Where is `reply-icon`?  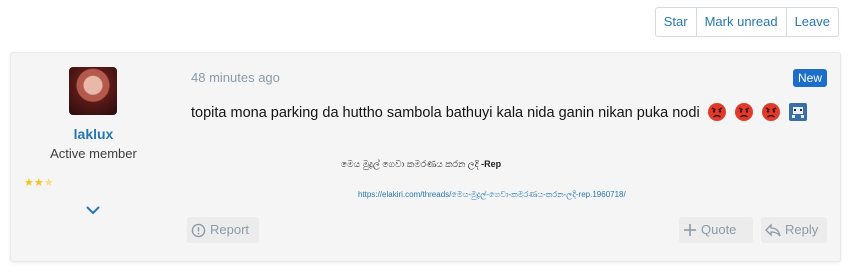 reply-icon is located at coordinates (773, 230).